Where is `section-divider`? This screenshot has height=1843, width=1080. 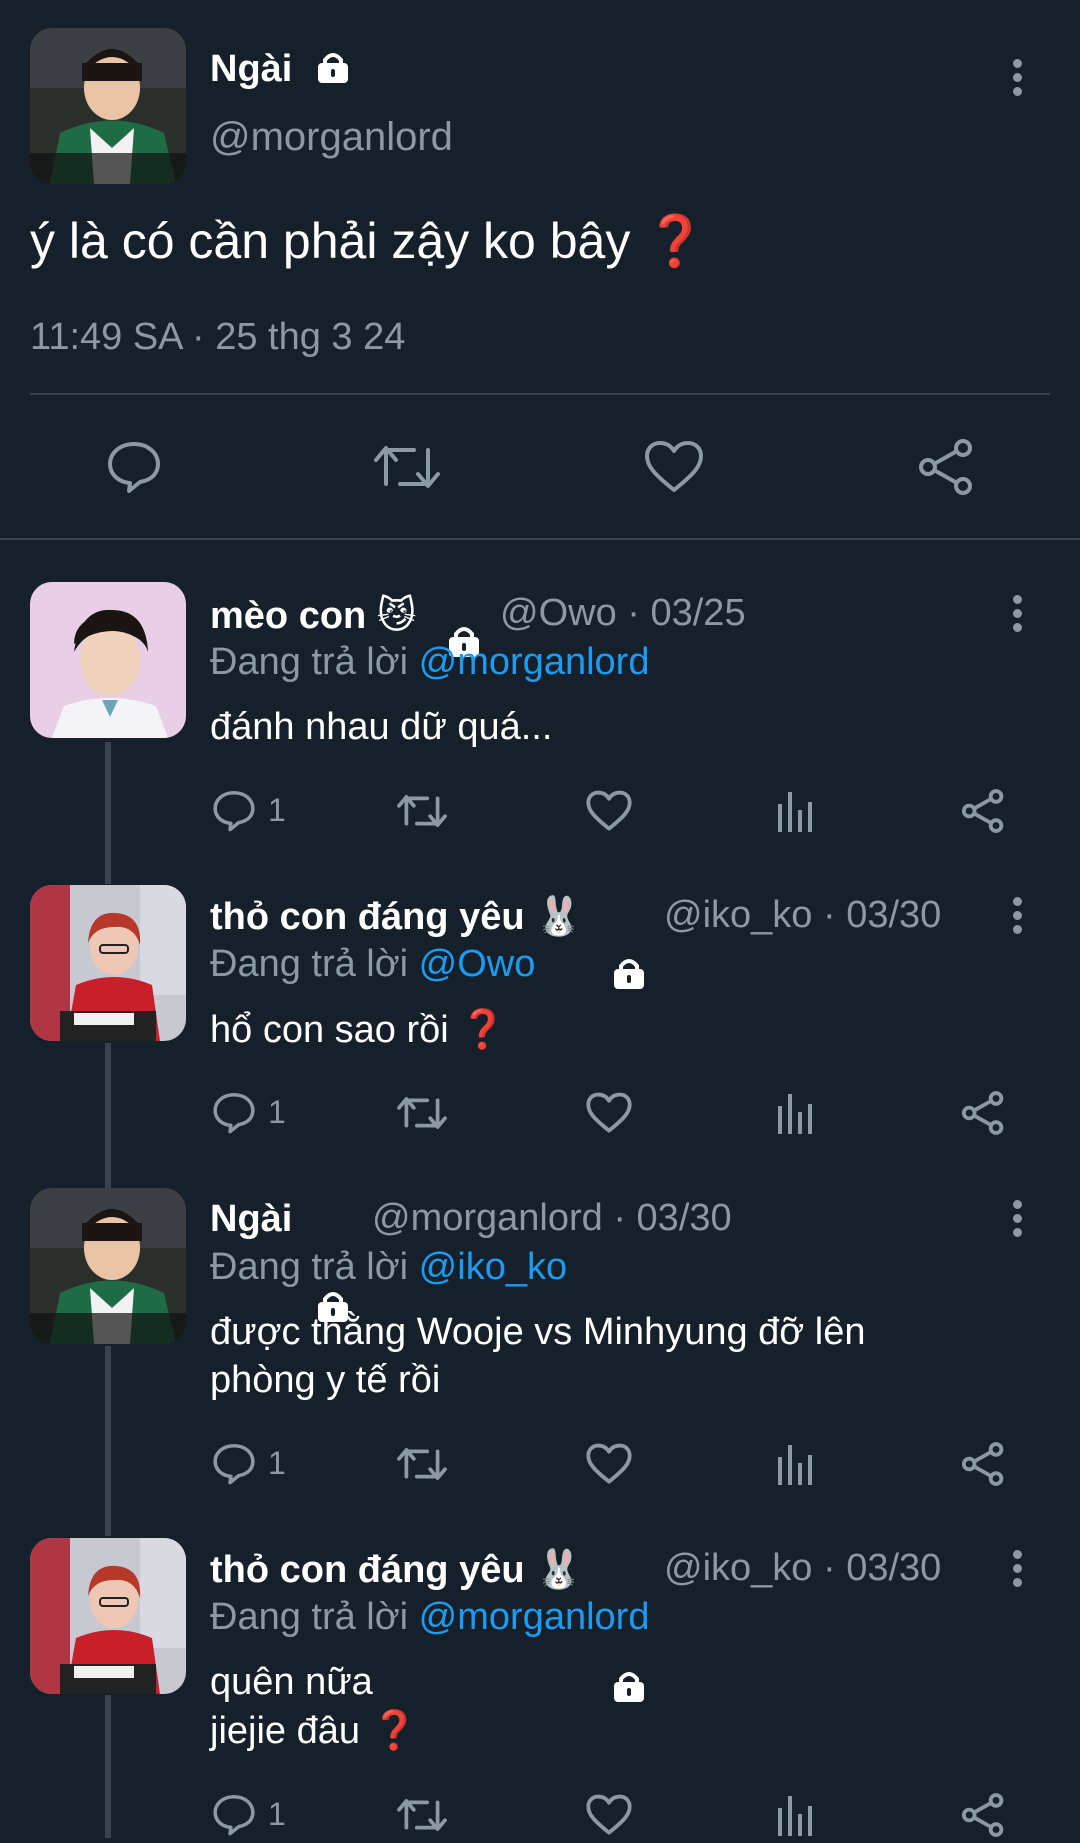 section-divider is located at coordinates (540, 539).